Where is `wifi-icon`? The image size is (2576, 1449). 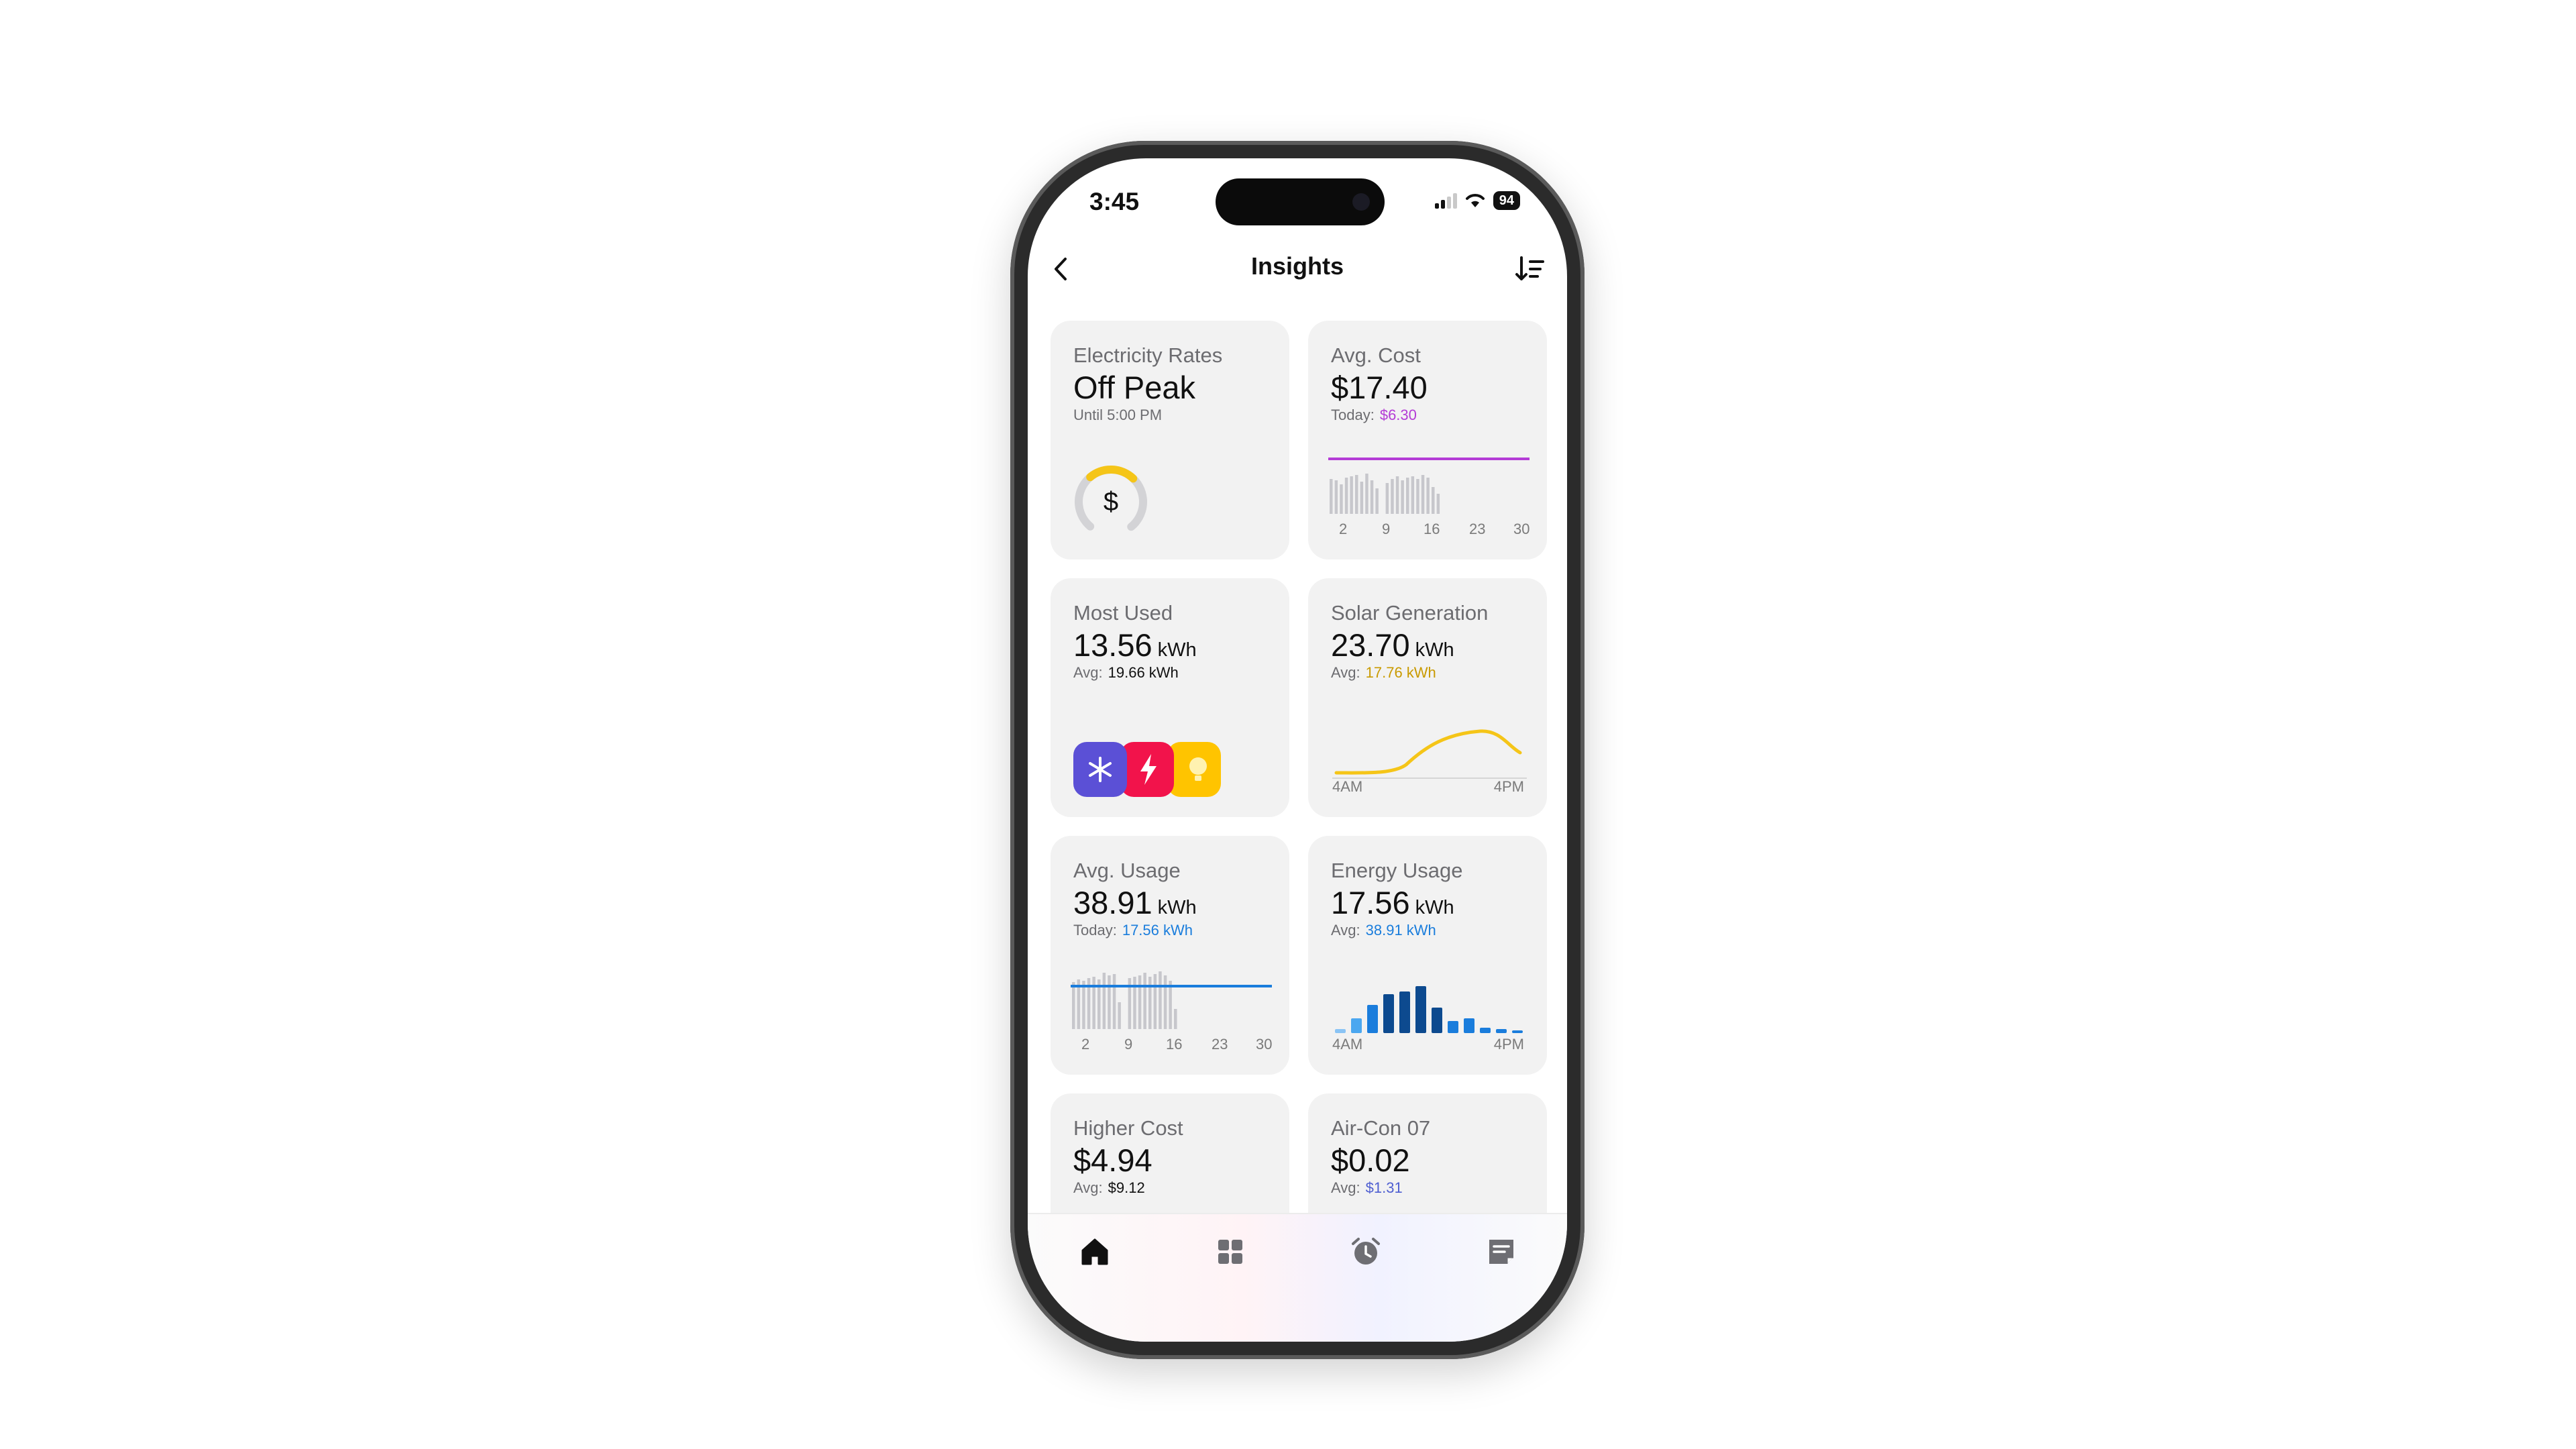
wifi-icon is located at coordinates (1475, 200).